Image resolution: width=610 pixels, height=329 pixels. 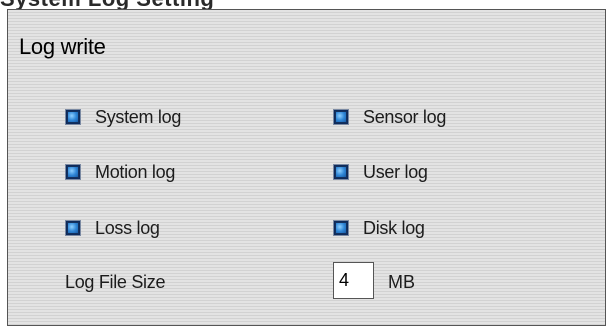 What do you see at coordinates (341, 228) in the screenshot?
I see `disk-log-checkbox` at bounding box center [341, 228].